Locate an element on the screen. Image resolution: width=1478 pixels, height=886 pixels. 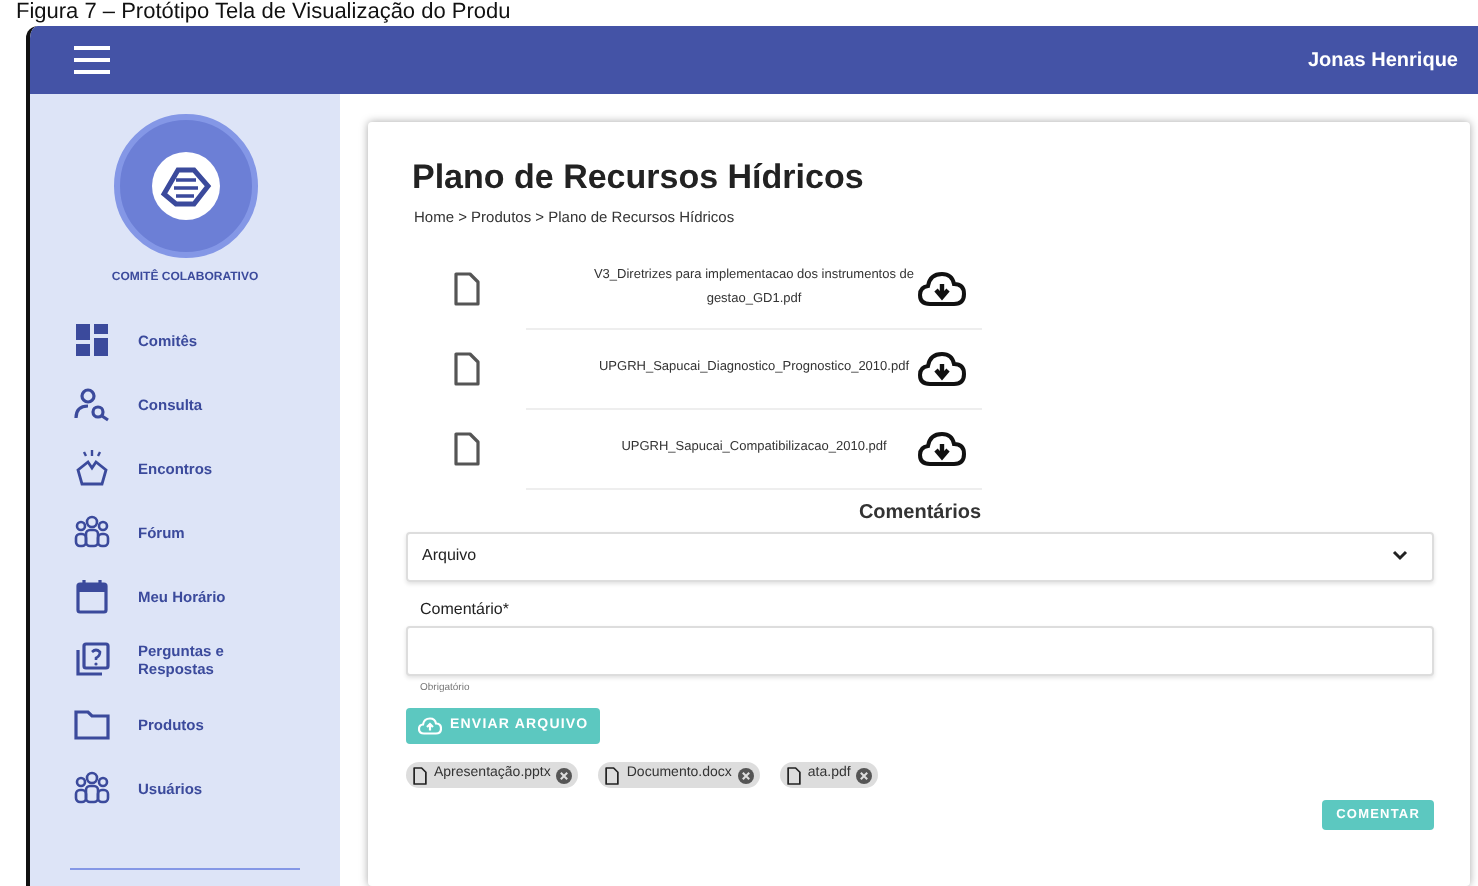
section-heading: Comentários is located at coordinates (920, 513).